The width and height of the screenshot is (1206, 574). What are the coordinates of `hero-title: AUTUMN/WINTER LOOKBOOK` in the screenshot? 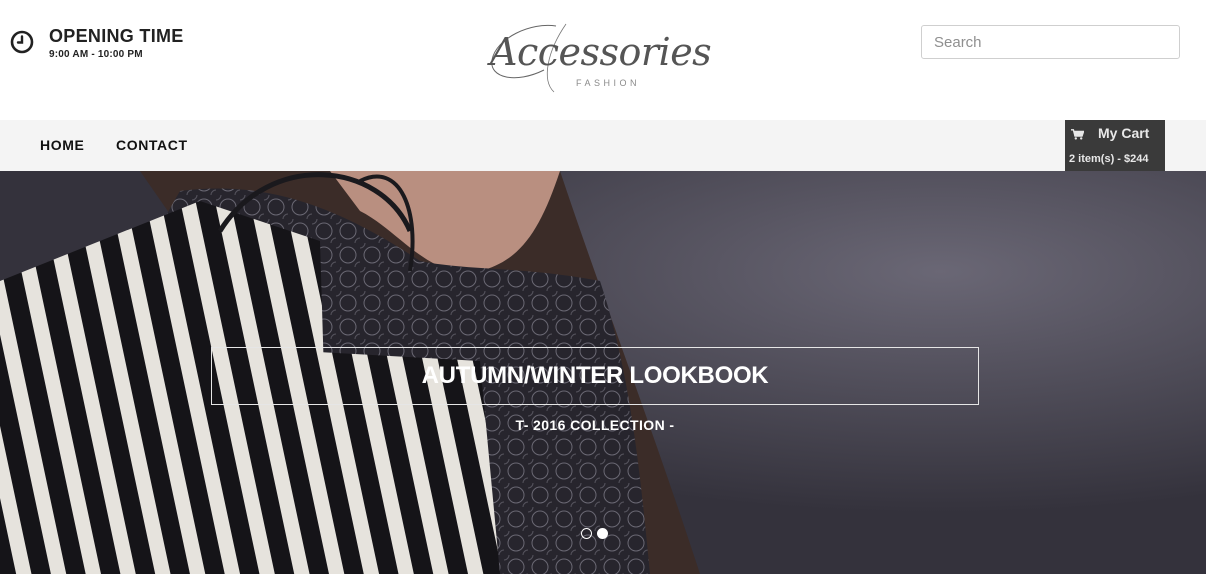 It's located at (595, 375).